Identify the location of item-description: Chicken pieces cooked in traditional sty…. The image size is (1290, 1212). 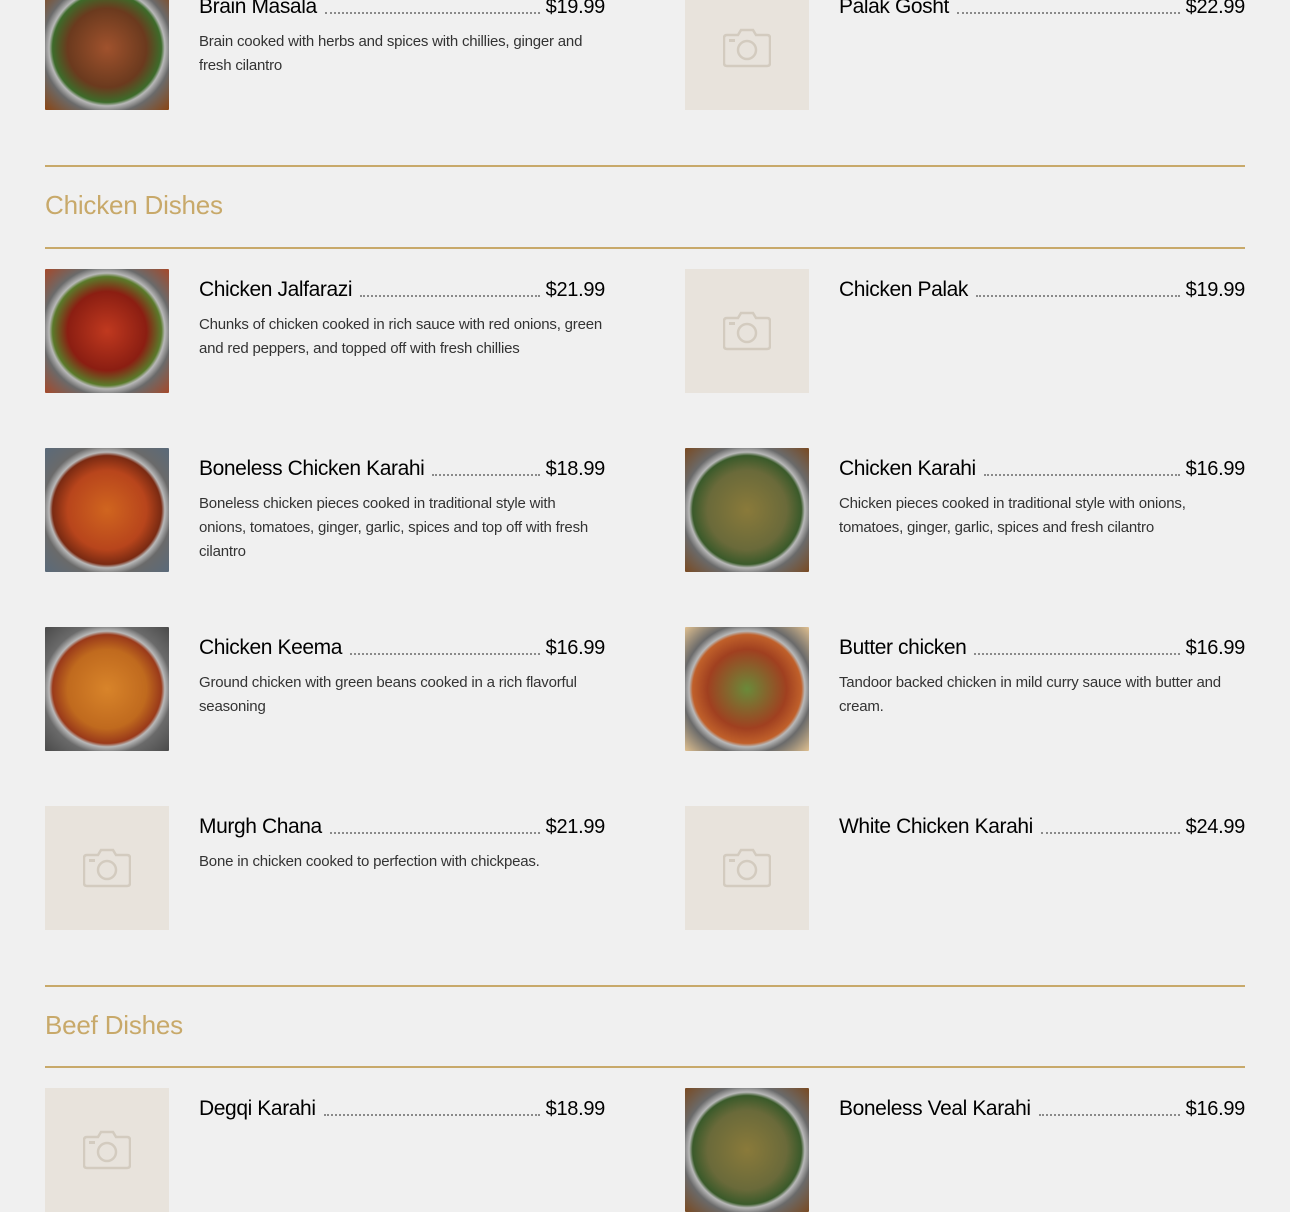
(1012, 515).